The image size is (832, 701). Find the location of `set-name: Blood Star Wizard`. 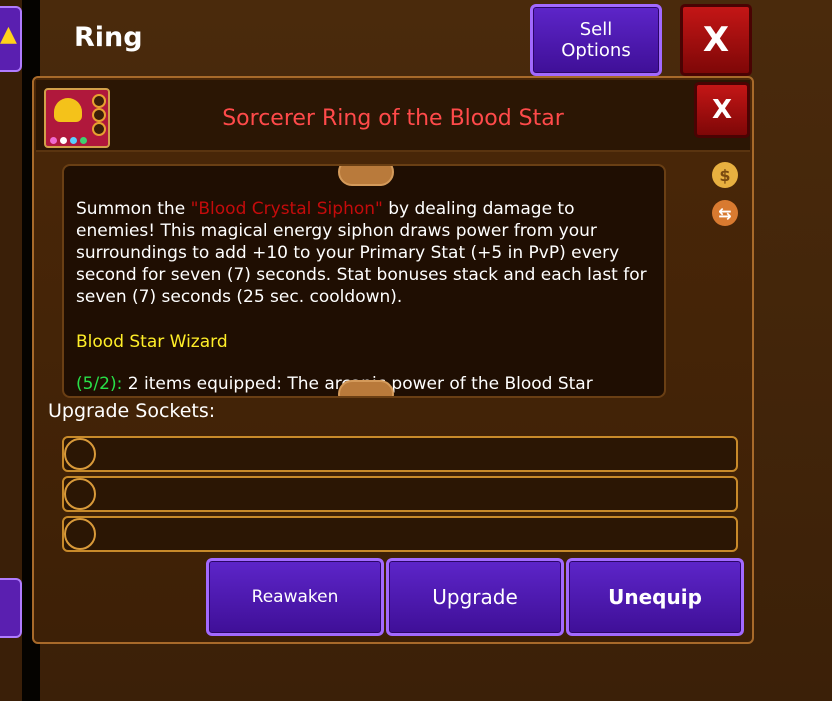

set-name: Blood Star Wizard is located at coordinates (152, 342).